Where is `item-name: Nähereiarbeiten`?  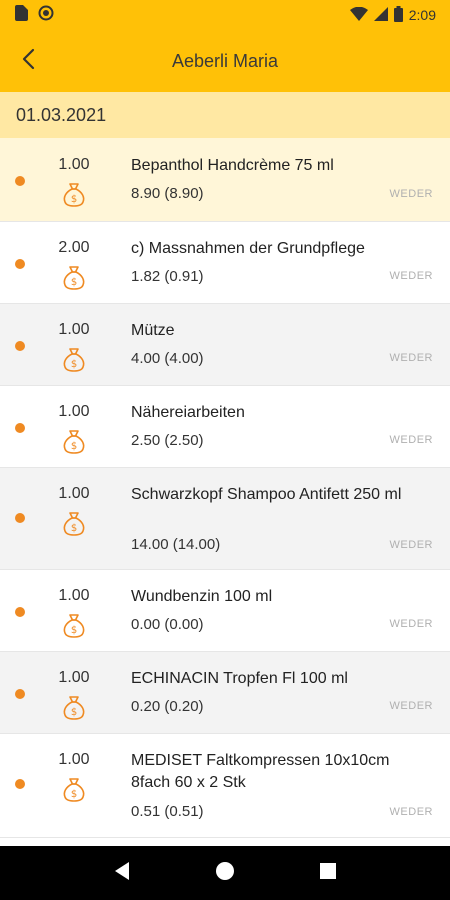
item-name: Nähereiarbeiten is located at coordinates (188, 412).